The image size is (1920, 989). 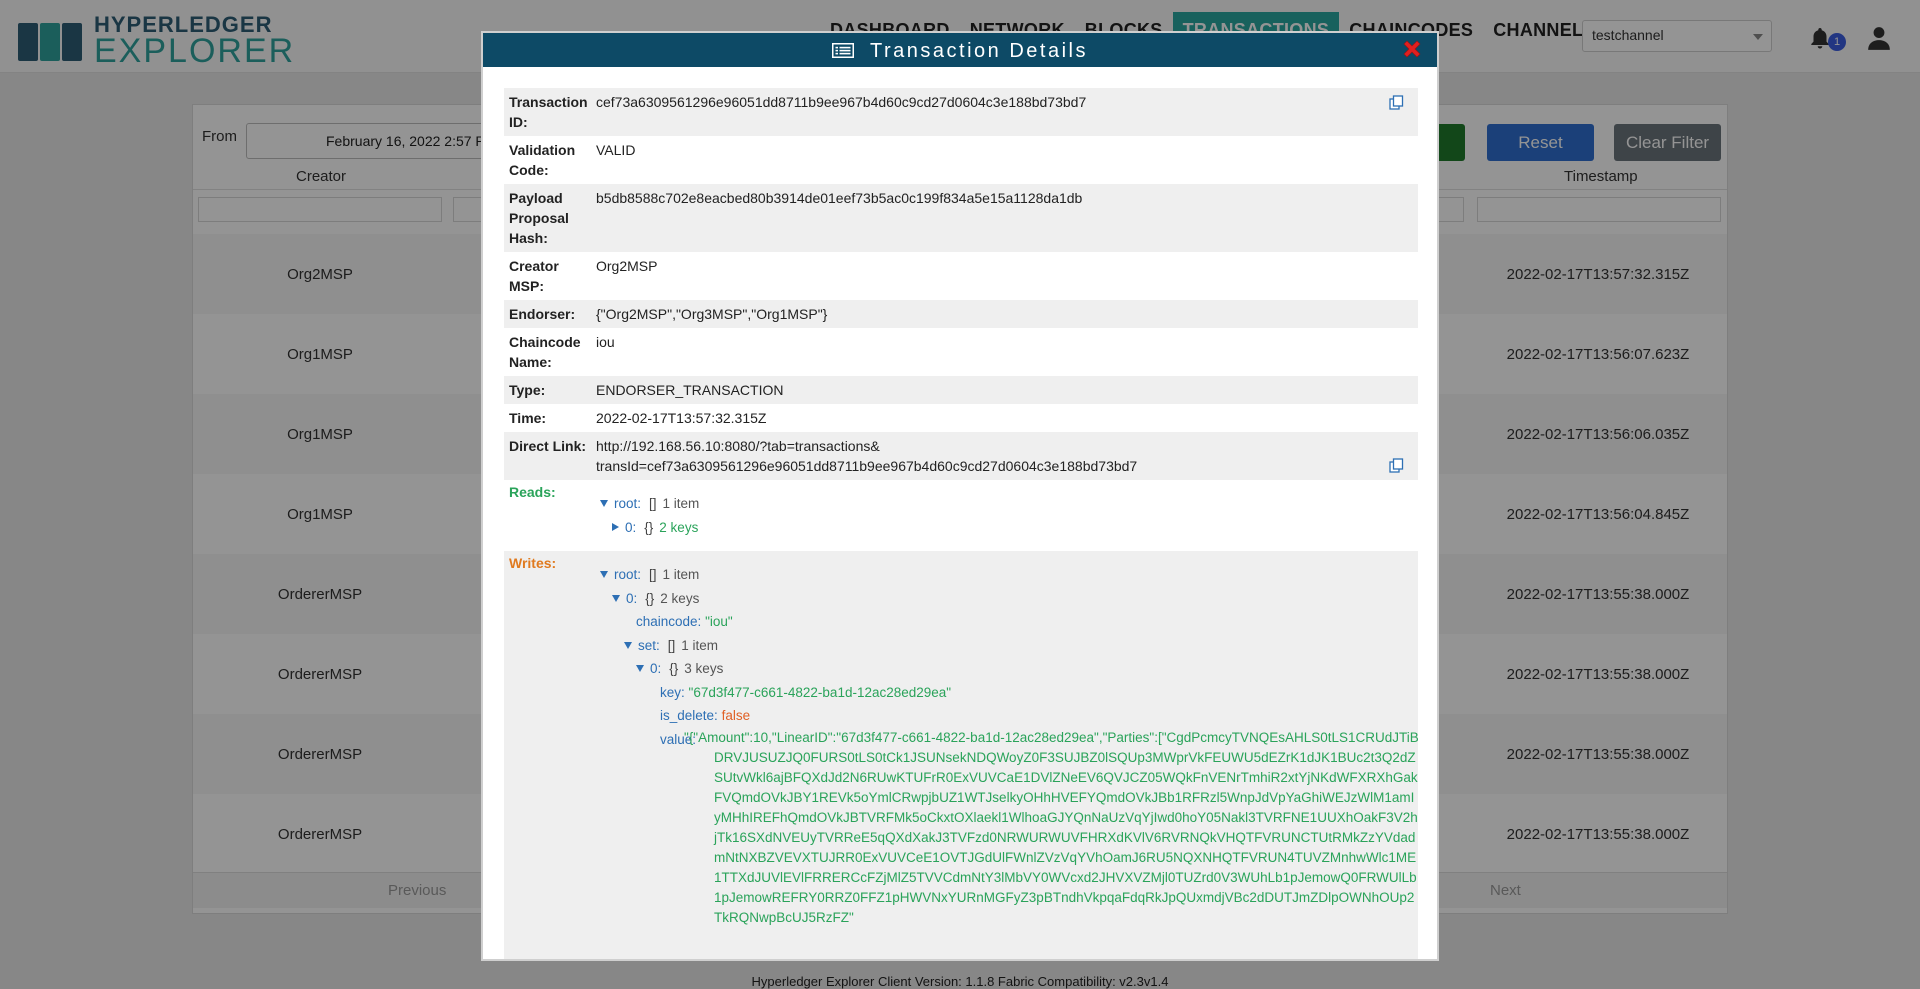 I want to click on type-value: ENDORSER_TRANSACTION, so click(x=690, y=390).